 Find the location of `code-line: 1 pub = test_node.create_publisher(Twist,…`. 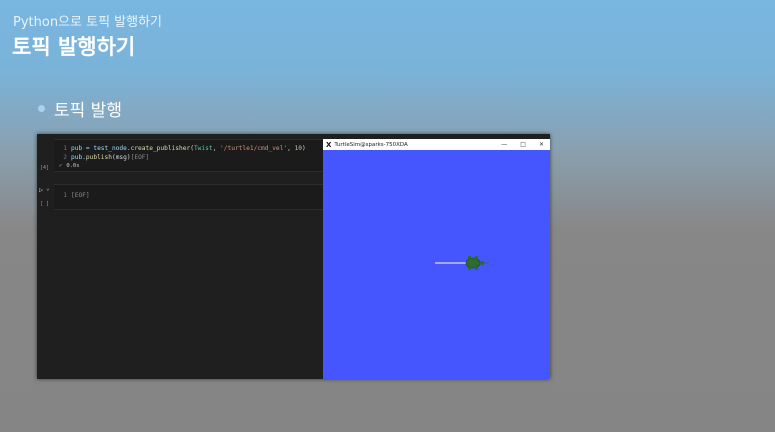

code-line: 1 pub = test_node.create_publisher(Twist,… is located at coordinates (182, 148).